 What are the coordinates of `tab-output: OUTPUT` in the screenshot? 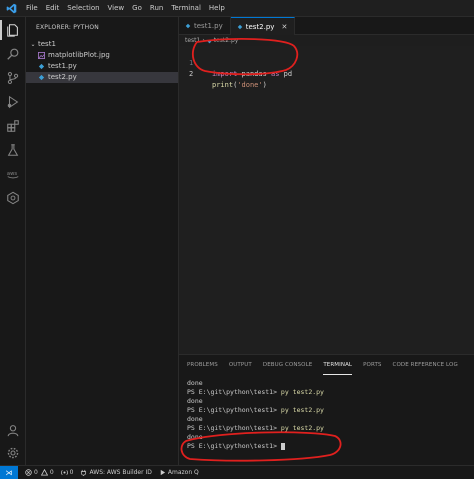 It's located at (240, 365).